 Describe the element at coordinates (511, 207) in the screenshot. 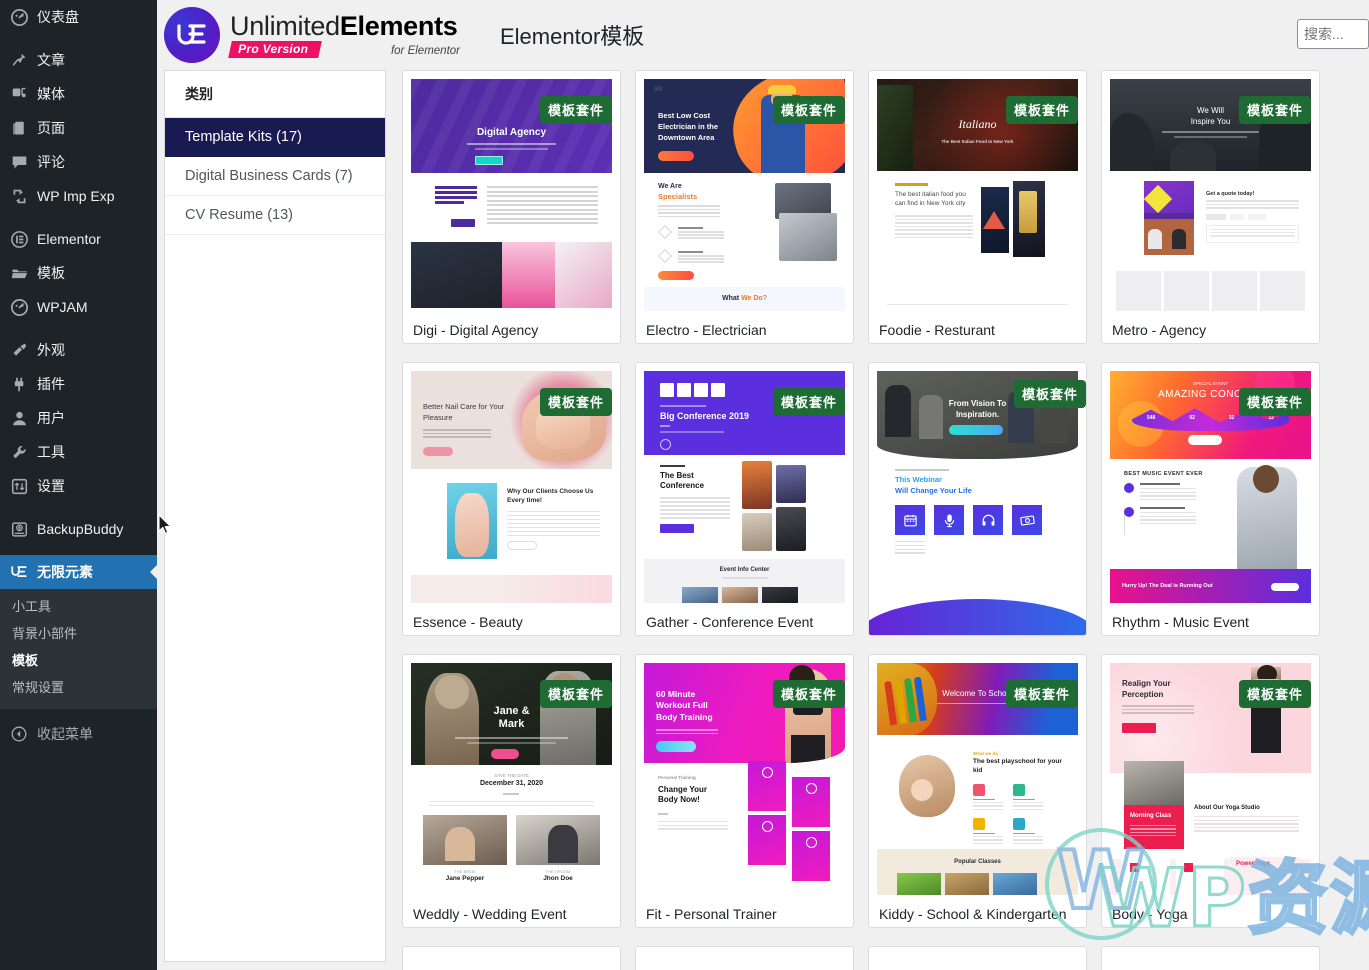

I see `template-card: Digital Agency 模板套件 Digi - Digital Agency` at that location.